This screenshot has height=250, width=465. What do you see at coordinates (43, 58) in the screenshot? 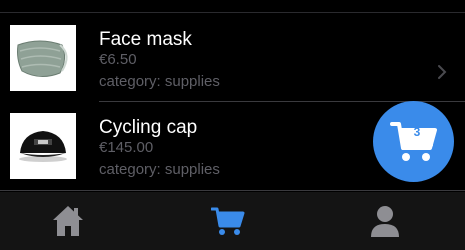
I see `face-mask-image` at bounding box center [43, 58].